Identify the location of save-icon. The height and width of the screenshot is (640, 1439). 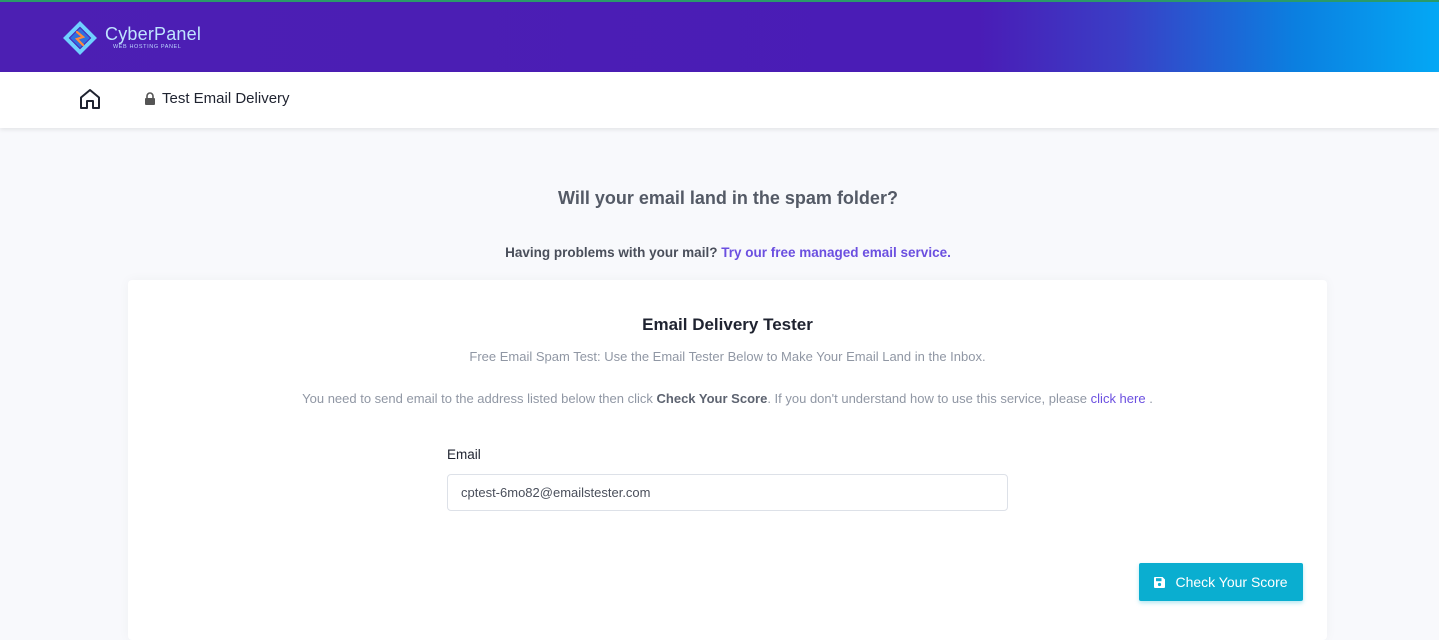
(1160, 582).